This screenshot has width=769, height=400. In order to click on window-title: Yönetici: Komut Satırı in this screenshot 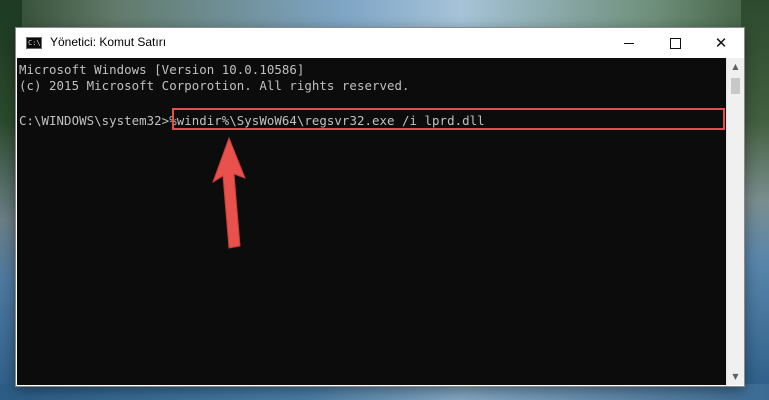, I will do `click(108, 42)`.